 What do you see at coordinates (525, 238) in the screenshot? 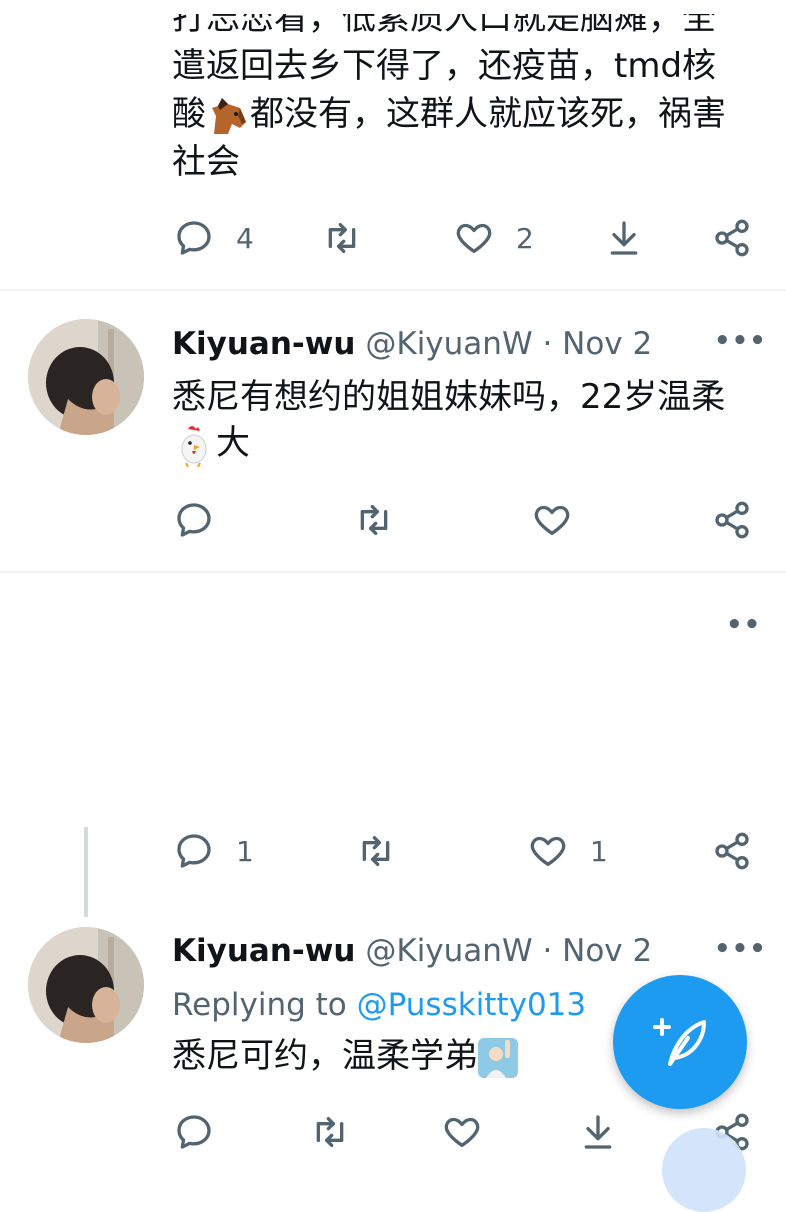
I see `like-count: 2` at bounding box center [525, 238].